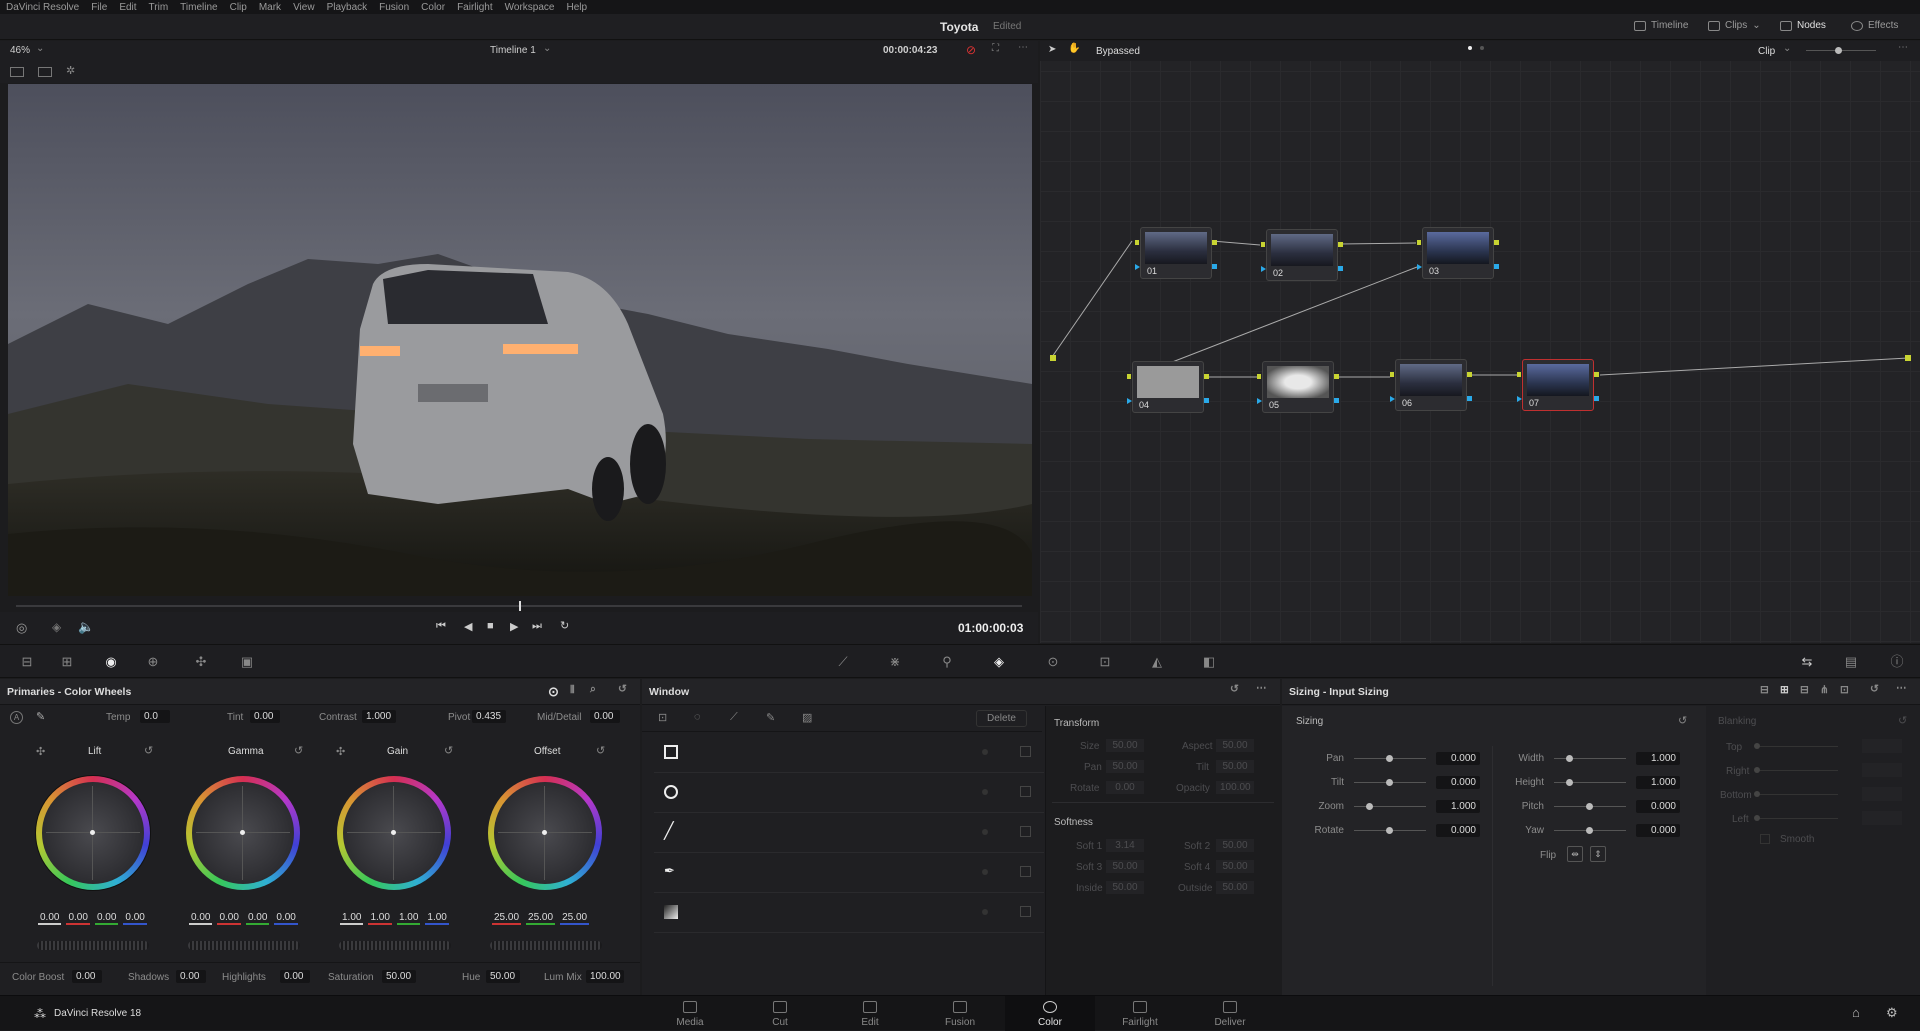 This screenshot has width=1920, height=1031. What do you see at coordinates (489, 716) in the screenshot?
I see `pivot-field: 0.435` at bounding box center [489, 716].